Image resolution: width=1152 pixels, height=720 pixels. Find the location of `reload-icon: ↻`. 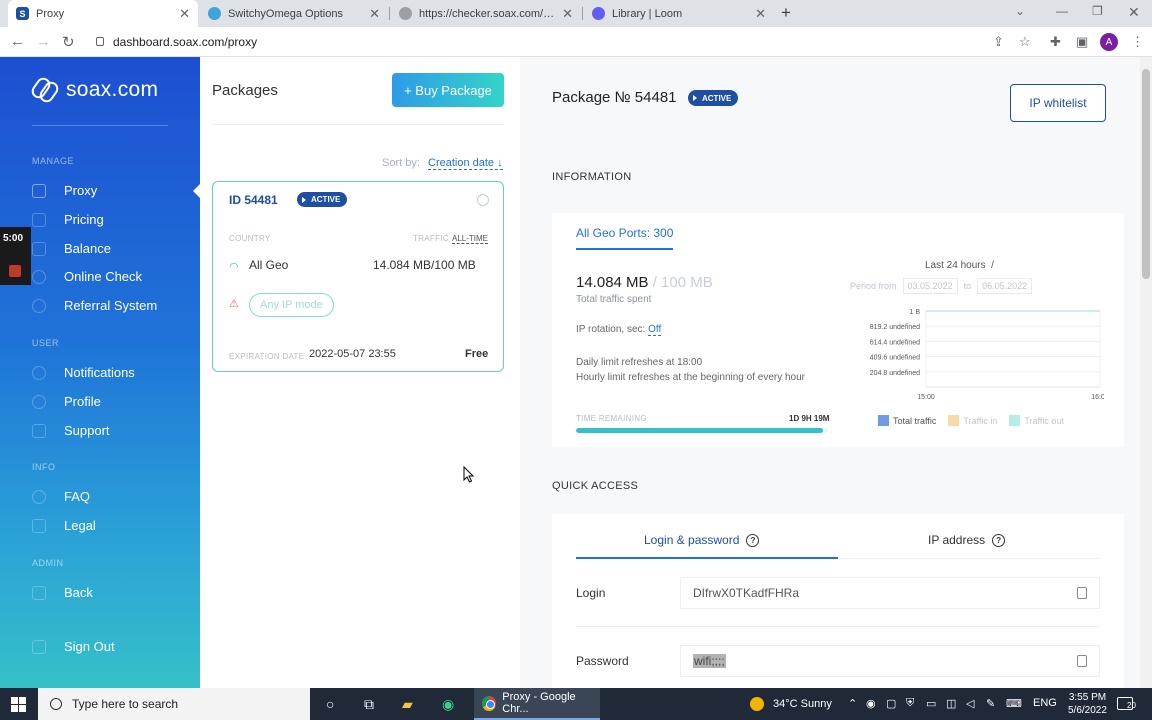

reload-icon: ↻ is located at coordinates (68, 42).